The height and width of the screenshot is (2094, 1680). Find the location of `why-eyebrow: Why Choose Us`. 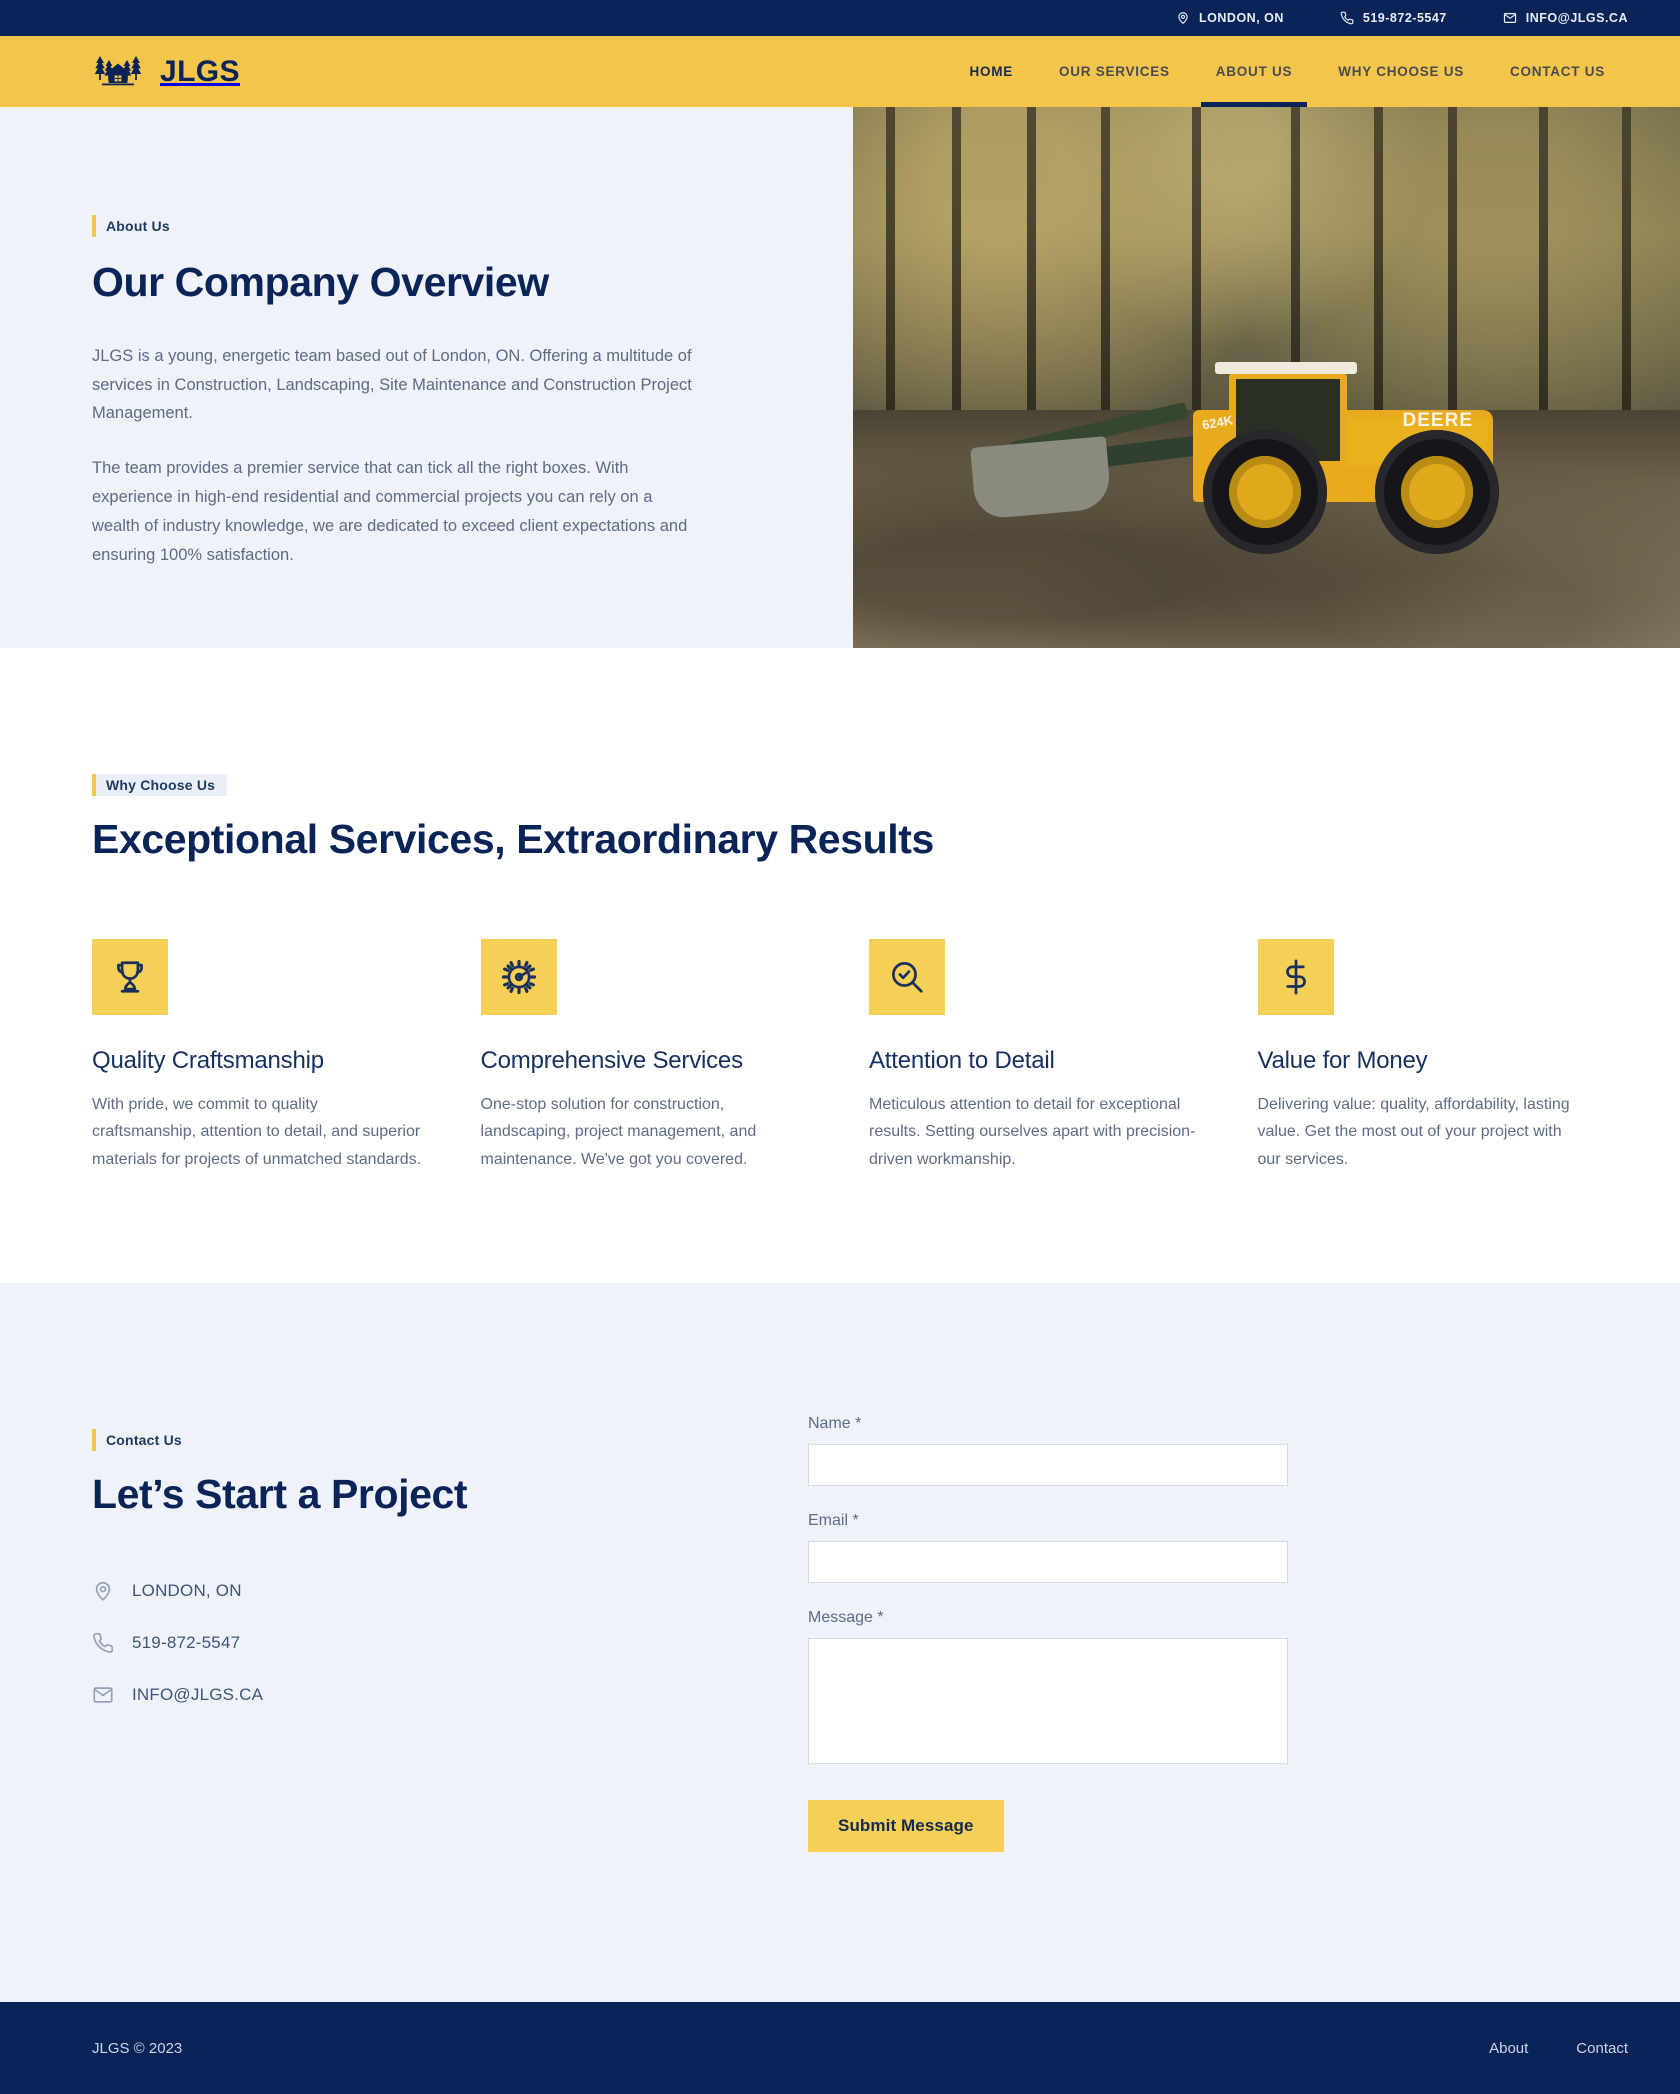

why-eyebrow: Why Choose Us is located at coordinates (160, 785).